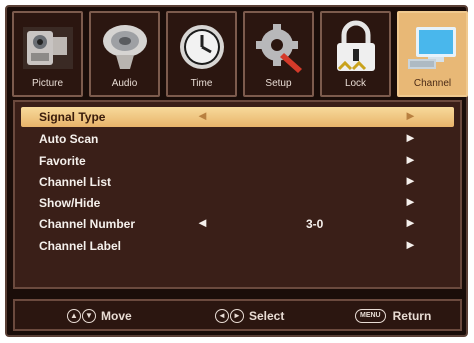 The width and height of the screenshot is (474, 343). I want to click on lock-icon, so click(356, 45).